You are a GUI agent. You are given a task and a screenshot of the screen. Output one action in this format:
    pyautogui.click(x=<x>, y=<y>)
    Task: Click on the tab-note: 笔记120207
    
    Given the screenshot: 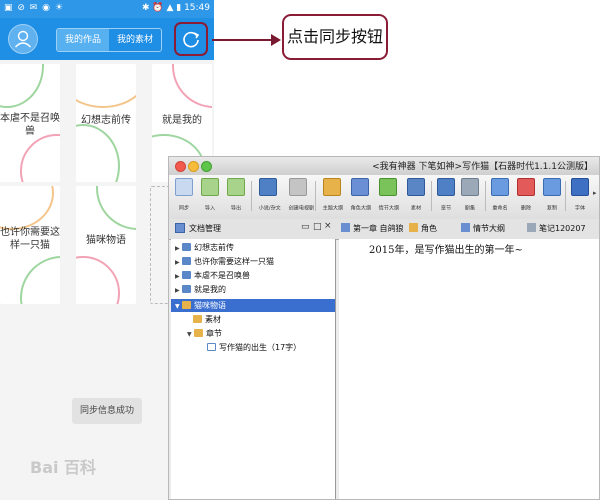 What is the action you would take?
    pyautogui.click(x=556, y=228)
    